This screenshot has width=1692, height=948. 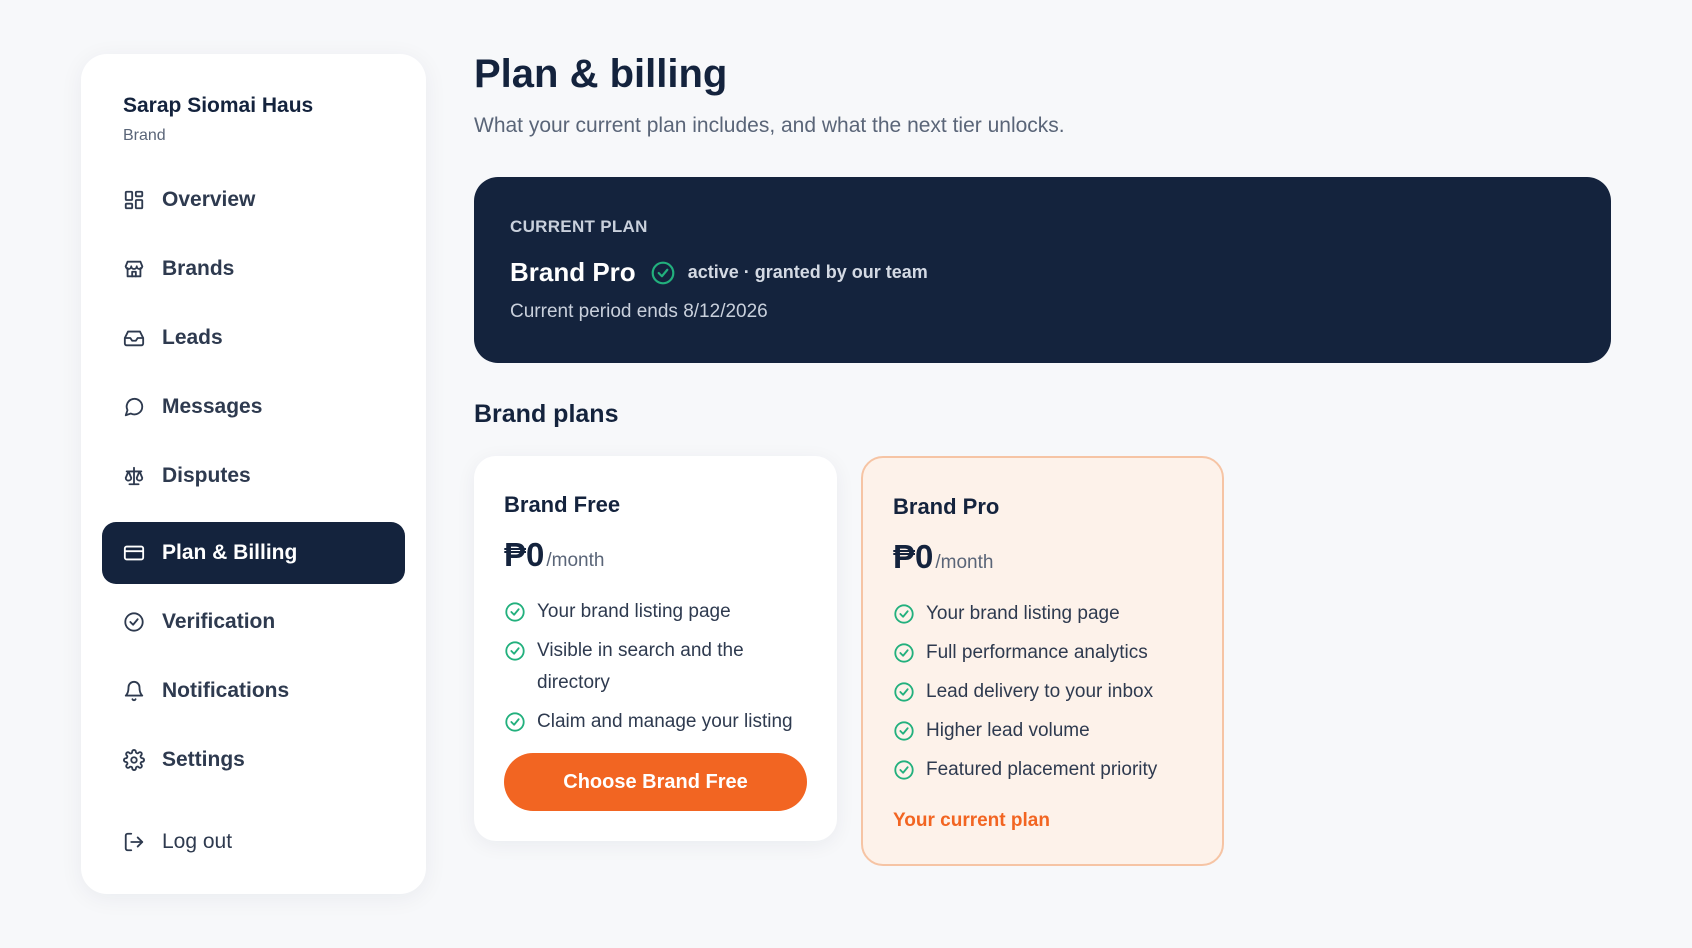 I want to click on plan-name: Brand Free, so click(x=562, y=504).